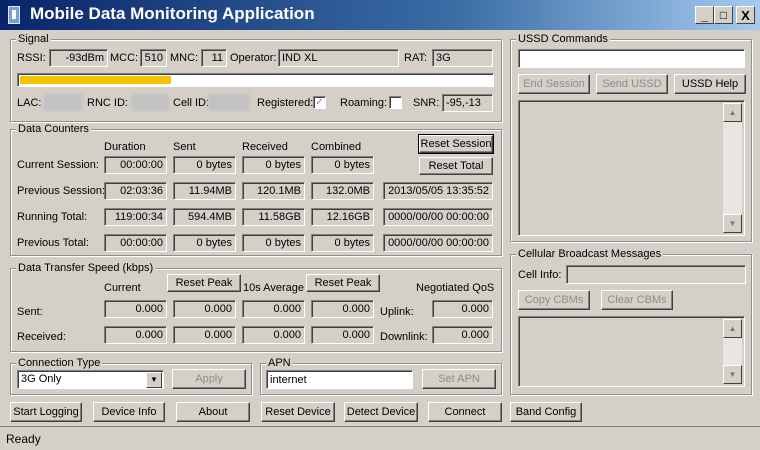 The height and width of the screenshot is (450, 760). I want to click on snr-field: -95,-13, so click(467, 103).